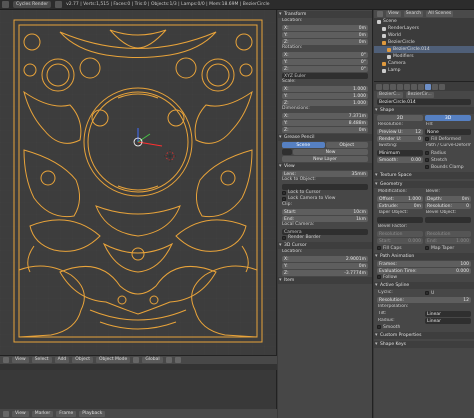 This screenshot has height=418, width=474. I want to click on texture-space-panel-header: Texture Space, so click(424, 175).